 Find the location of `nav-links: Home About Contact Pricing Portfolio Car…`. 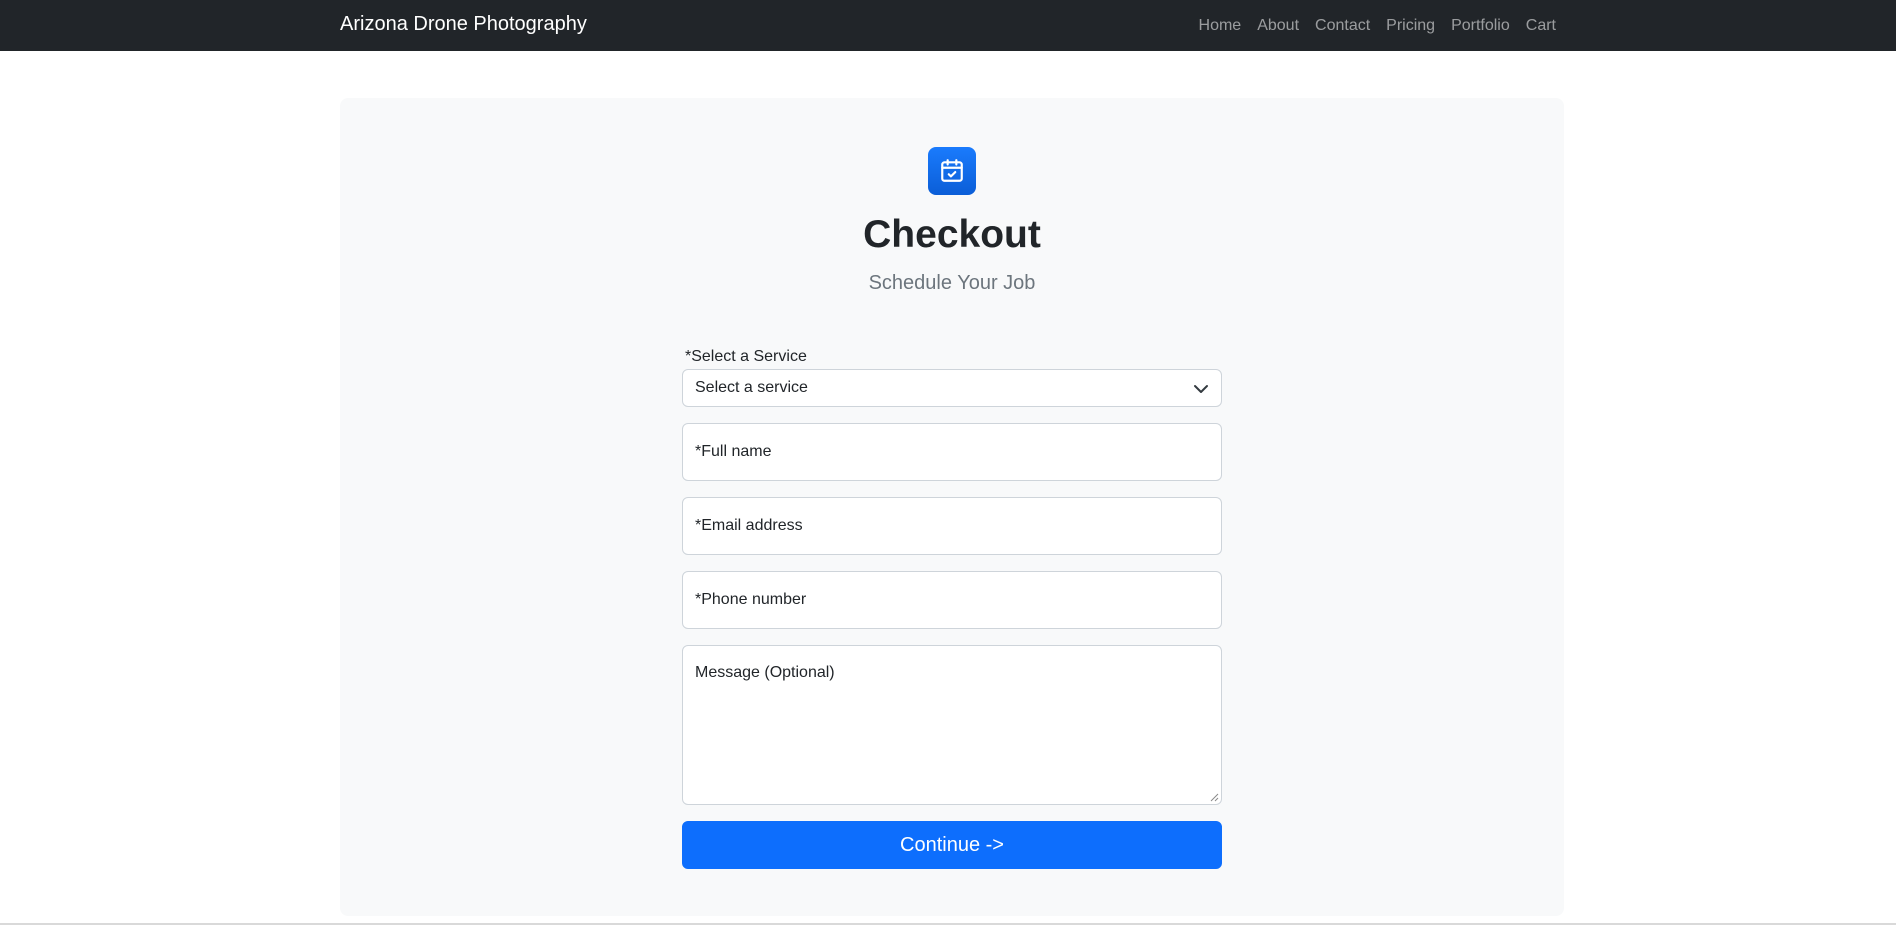

nav-links: Home About Contact Pricing Portfolio Car… is located at coordinates (1377, 25).